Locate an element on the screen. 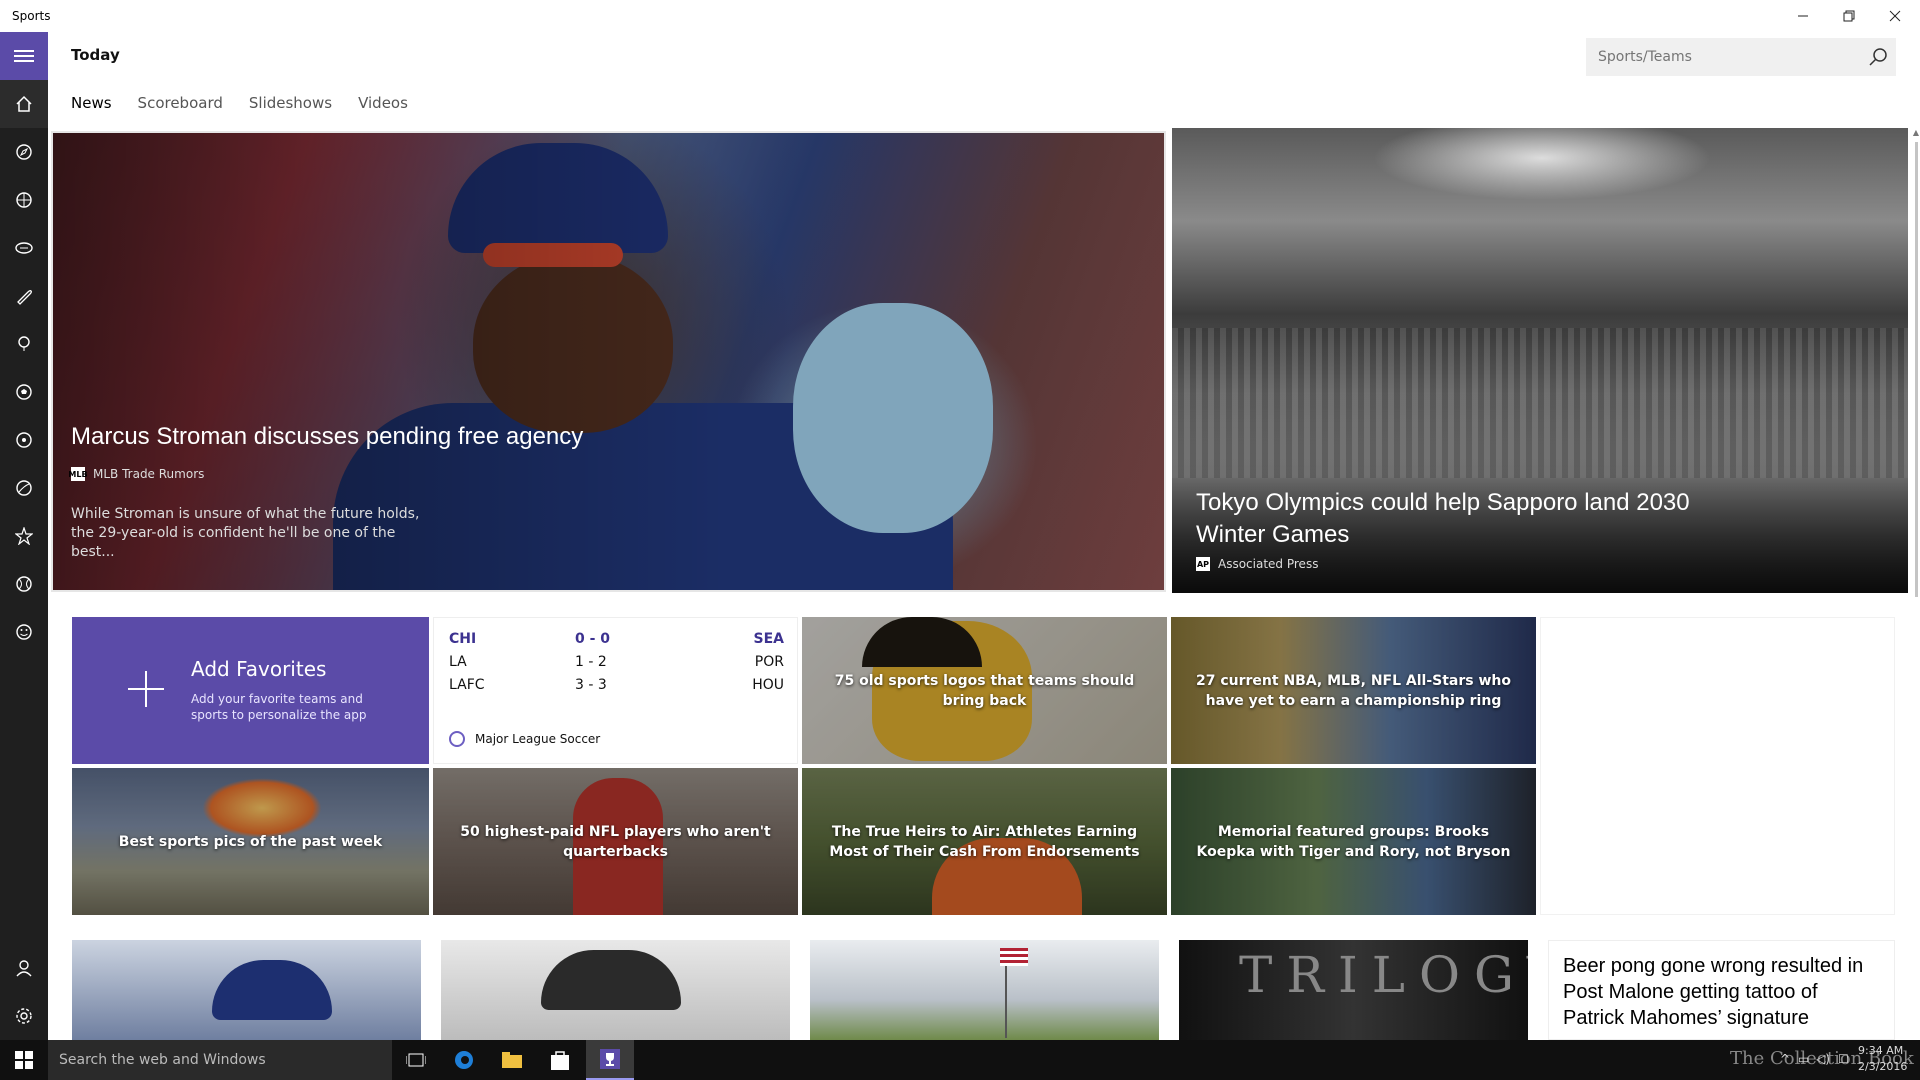 Image resolution: width=1920 pixels, height=1080 pixels. hamburger-icon is located at coordinates (24, 56).